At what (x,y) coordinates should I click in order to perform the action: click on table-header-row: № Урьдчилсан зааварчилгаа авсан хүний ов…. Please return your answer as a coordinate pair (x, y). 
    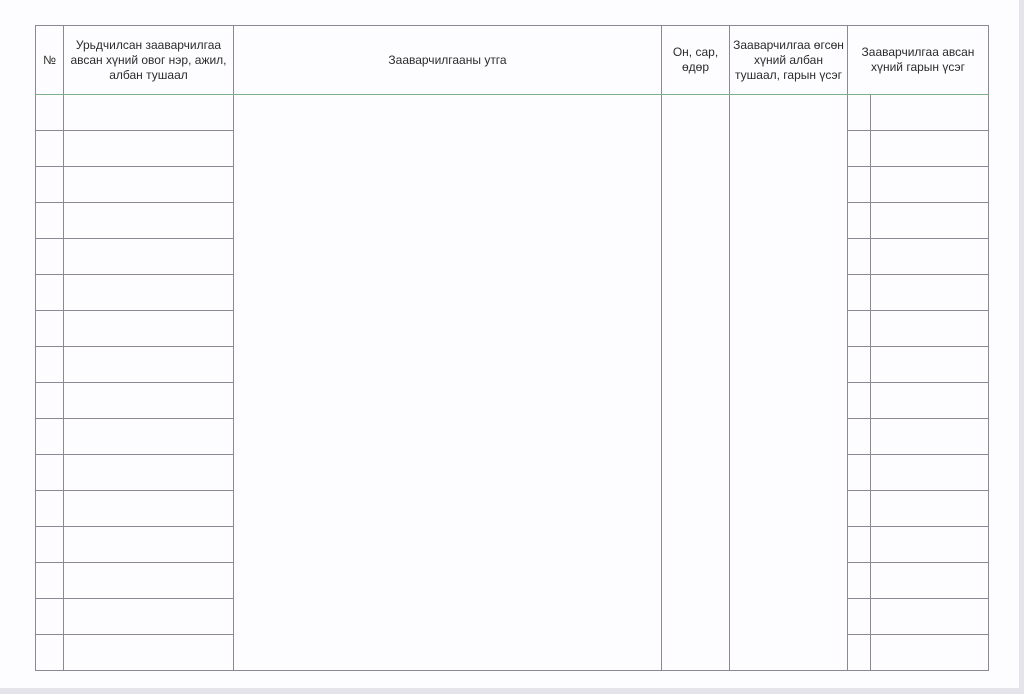
    Looking at the image, I should click on (512, 60).